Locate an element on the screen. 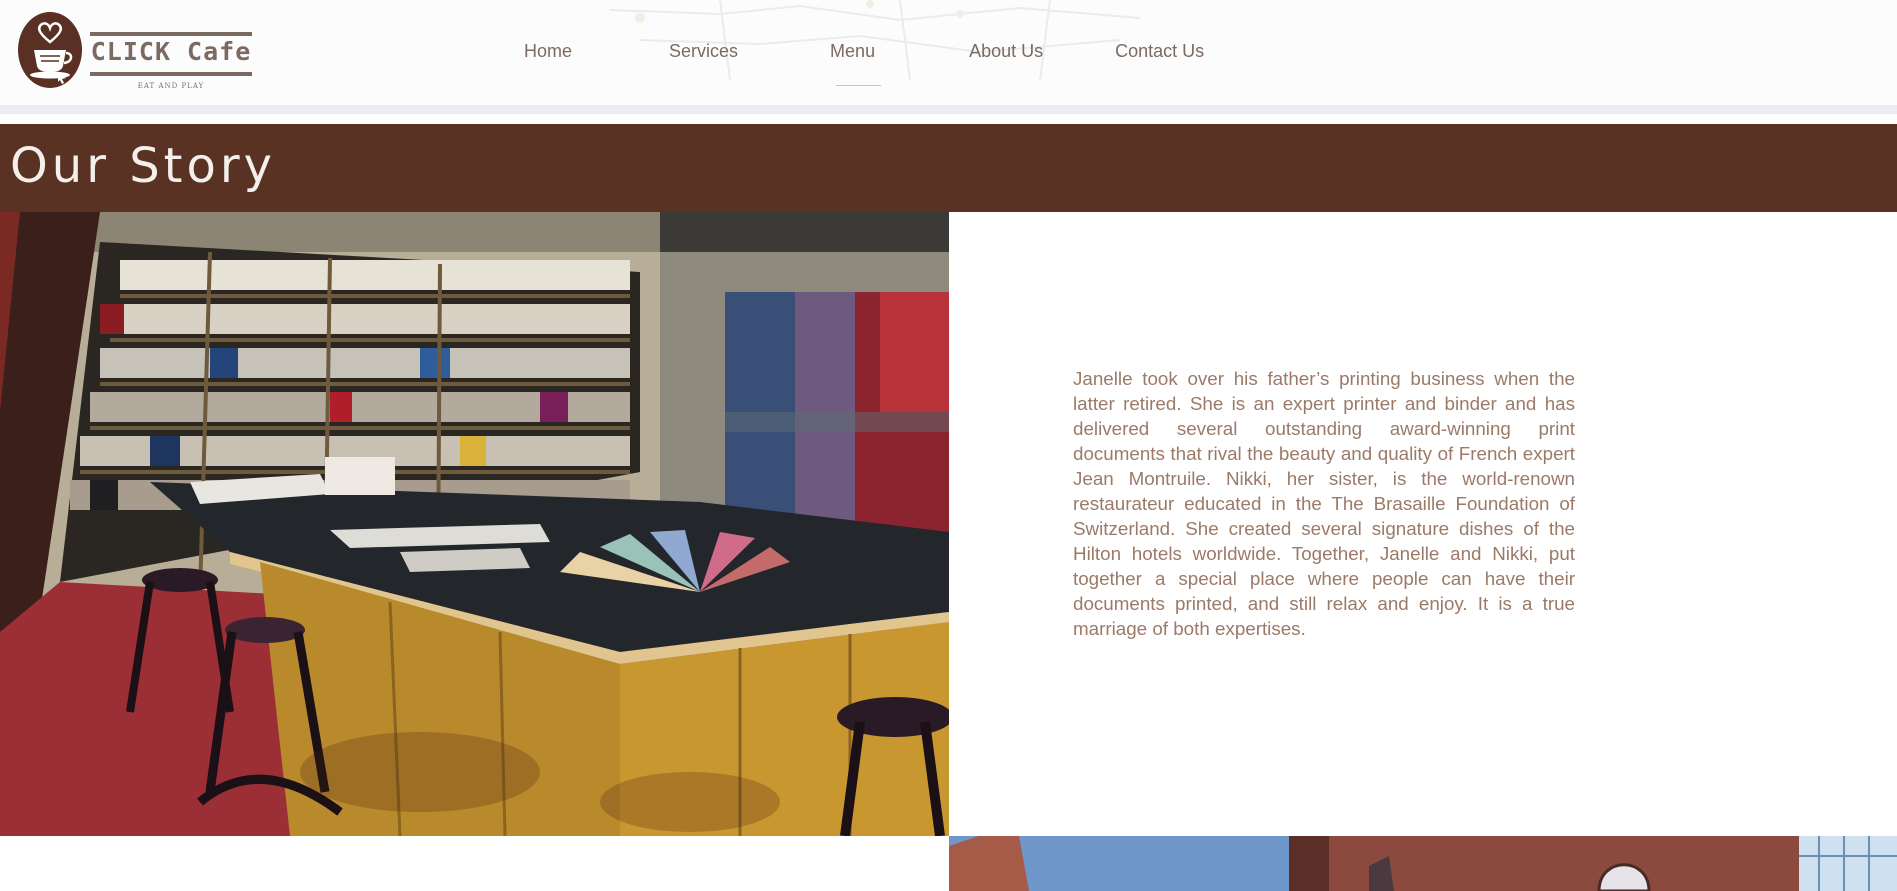 This screenshot has height=891, width=1897. logo-tagline: EAT AND PLAY is located at coordinates (171, 86).